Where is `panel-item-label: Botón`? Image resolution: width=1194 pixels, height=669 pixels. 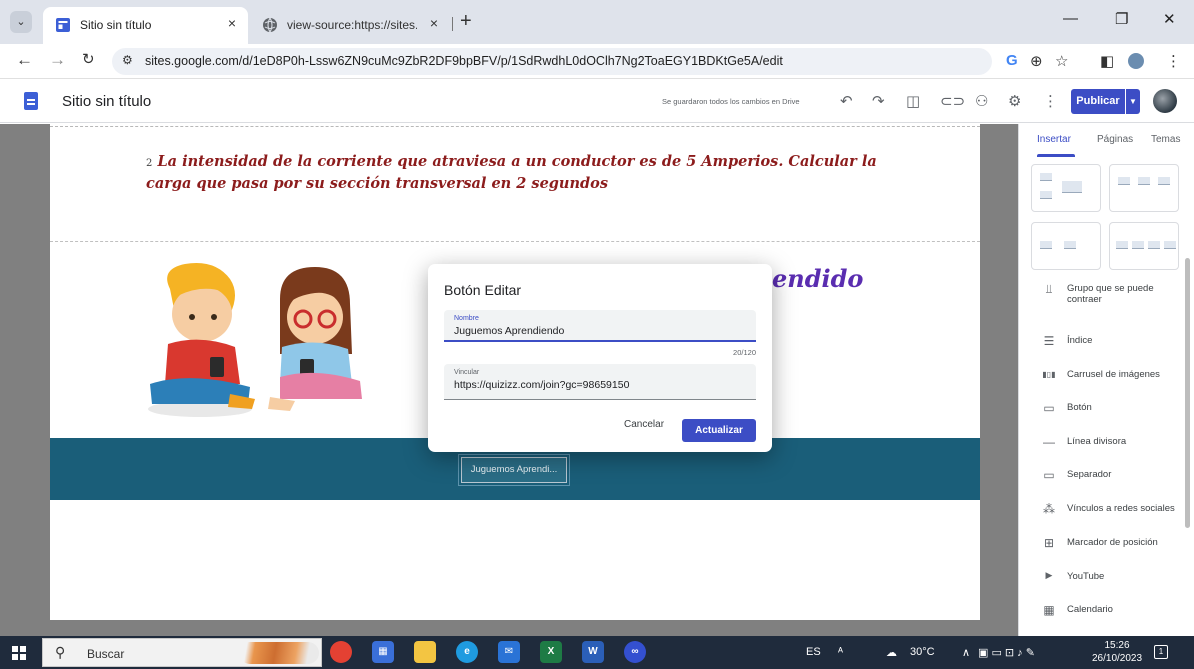 panel-item-label: Botón is located at coordinates (1079, 407).